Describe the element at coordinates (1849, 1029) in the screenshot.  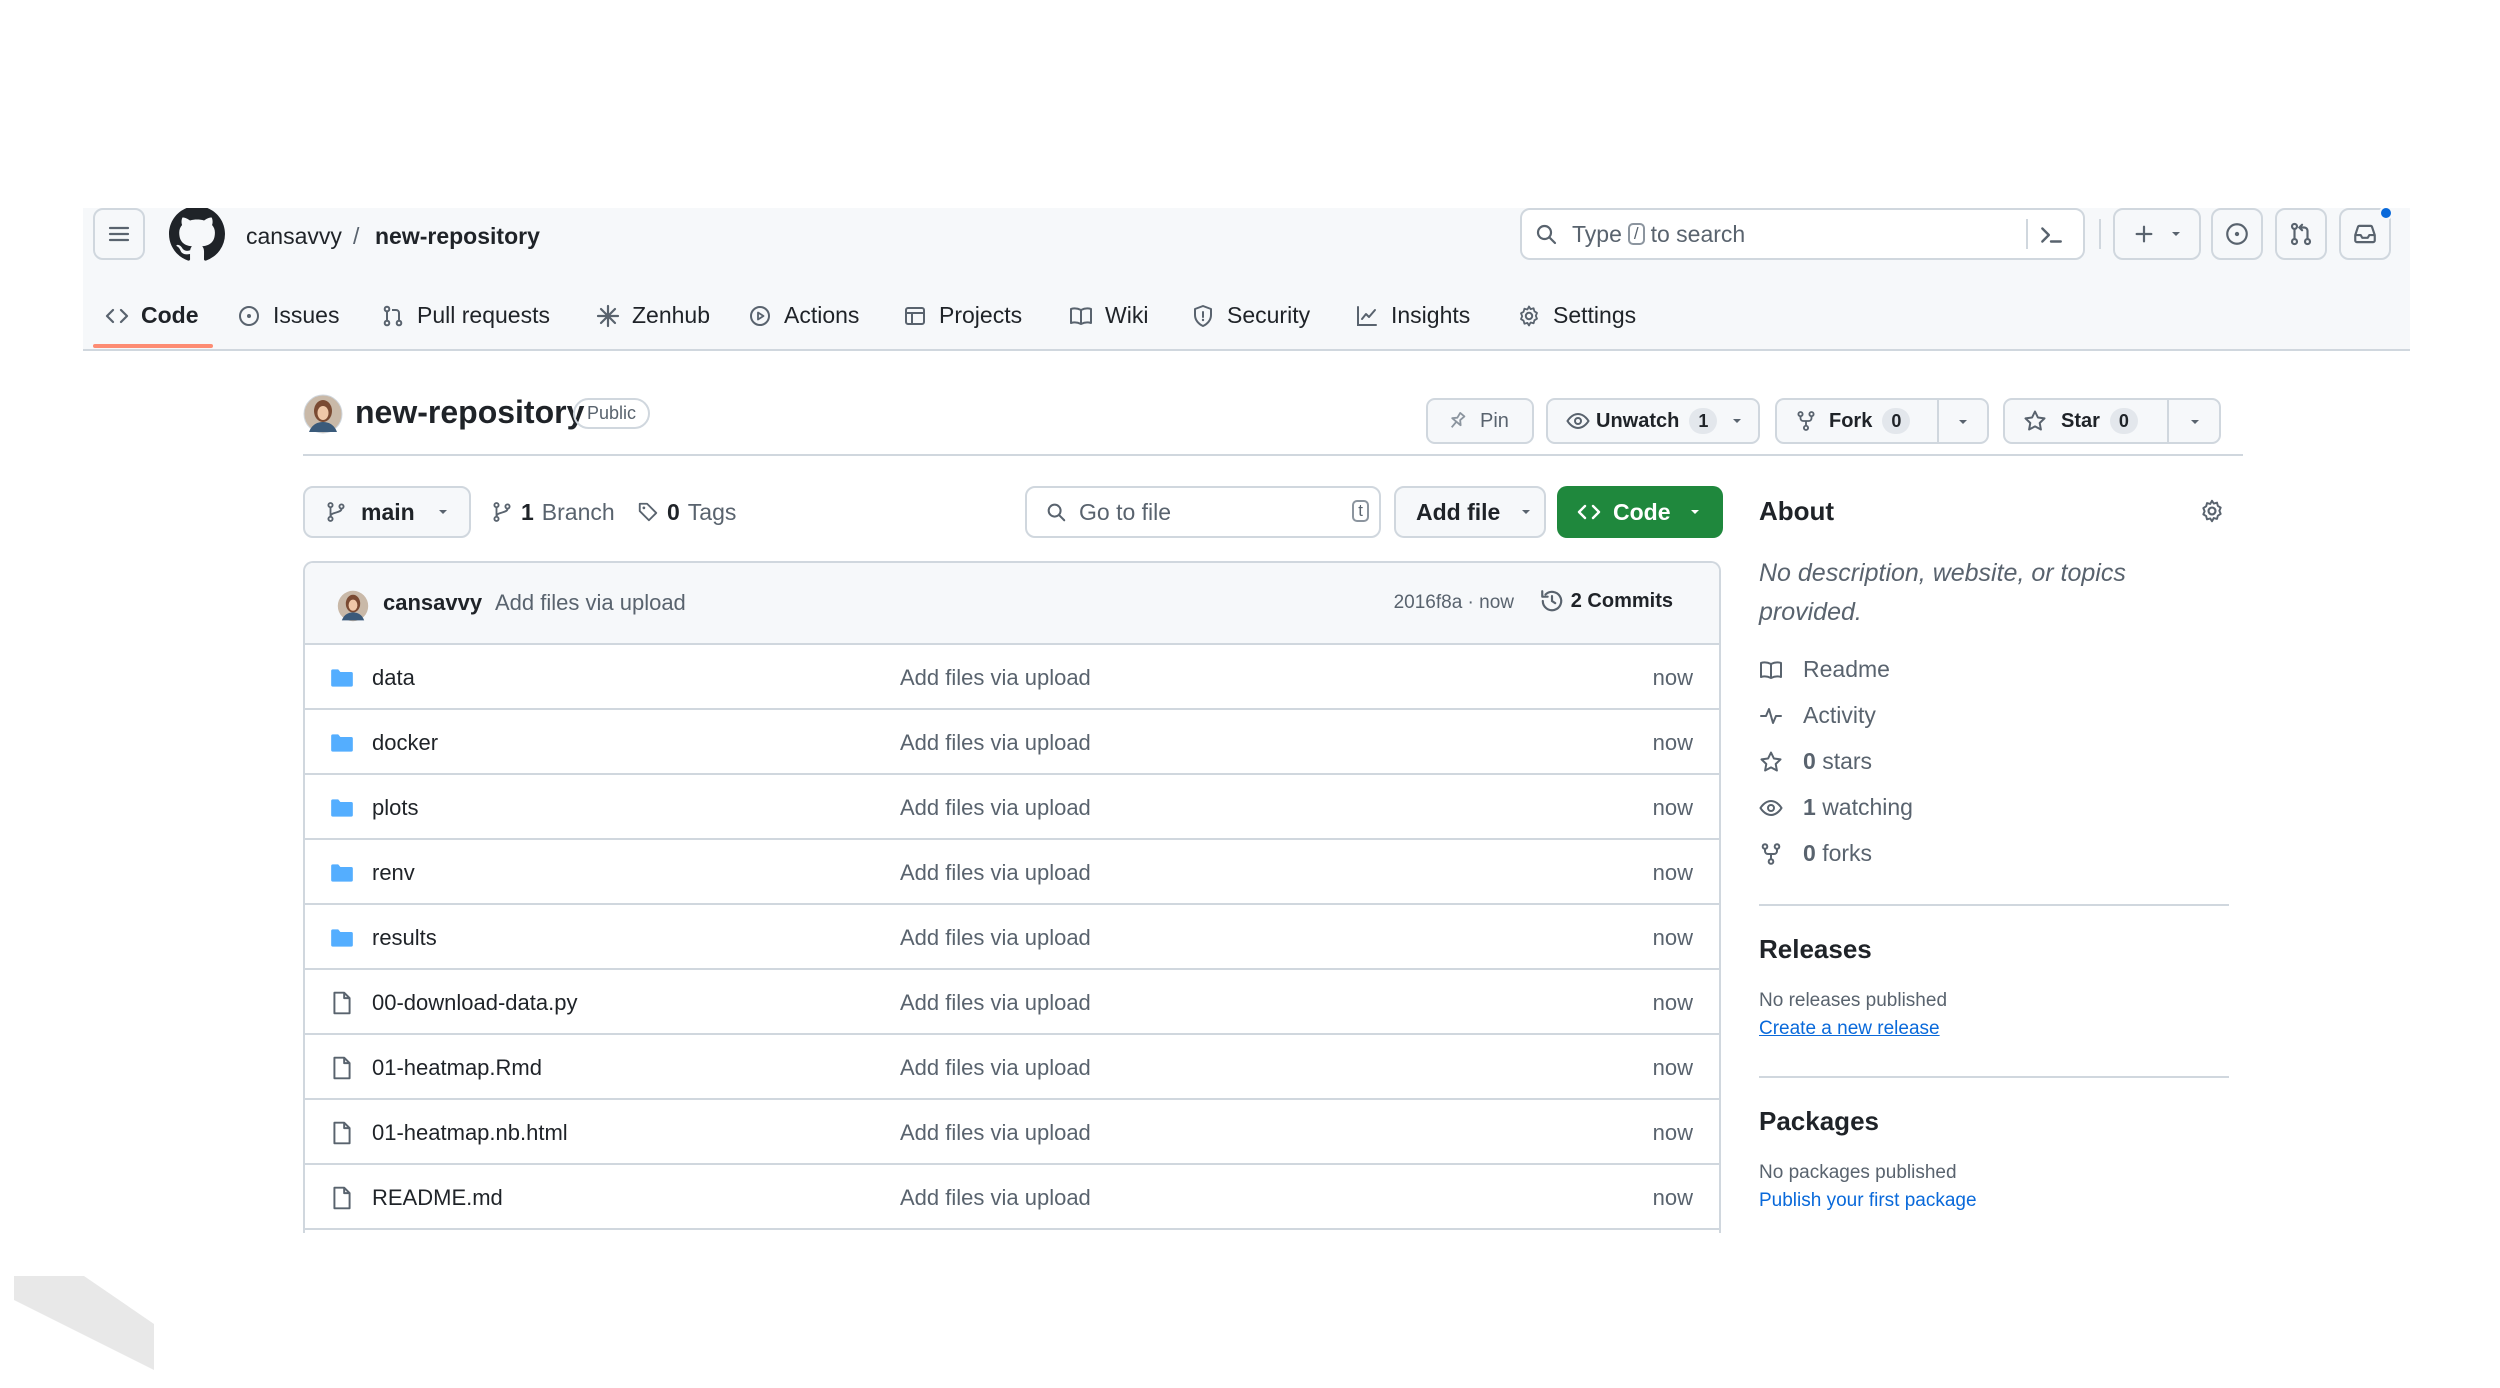
I see `create-release-link: Create a new release` at that location.